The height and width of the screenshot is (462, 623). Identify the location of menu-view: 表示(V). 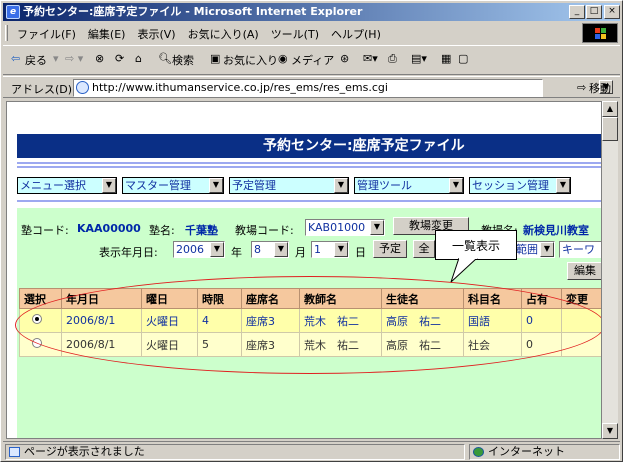
(156, 34).